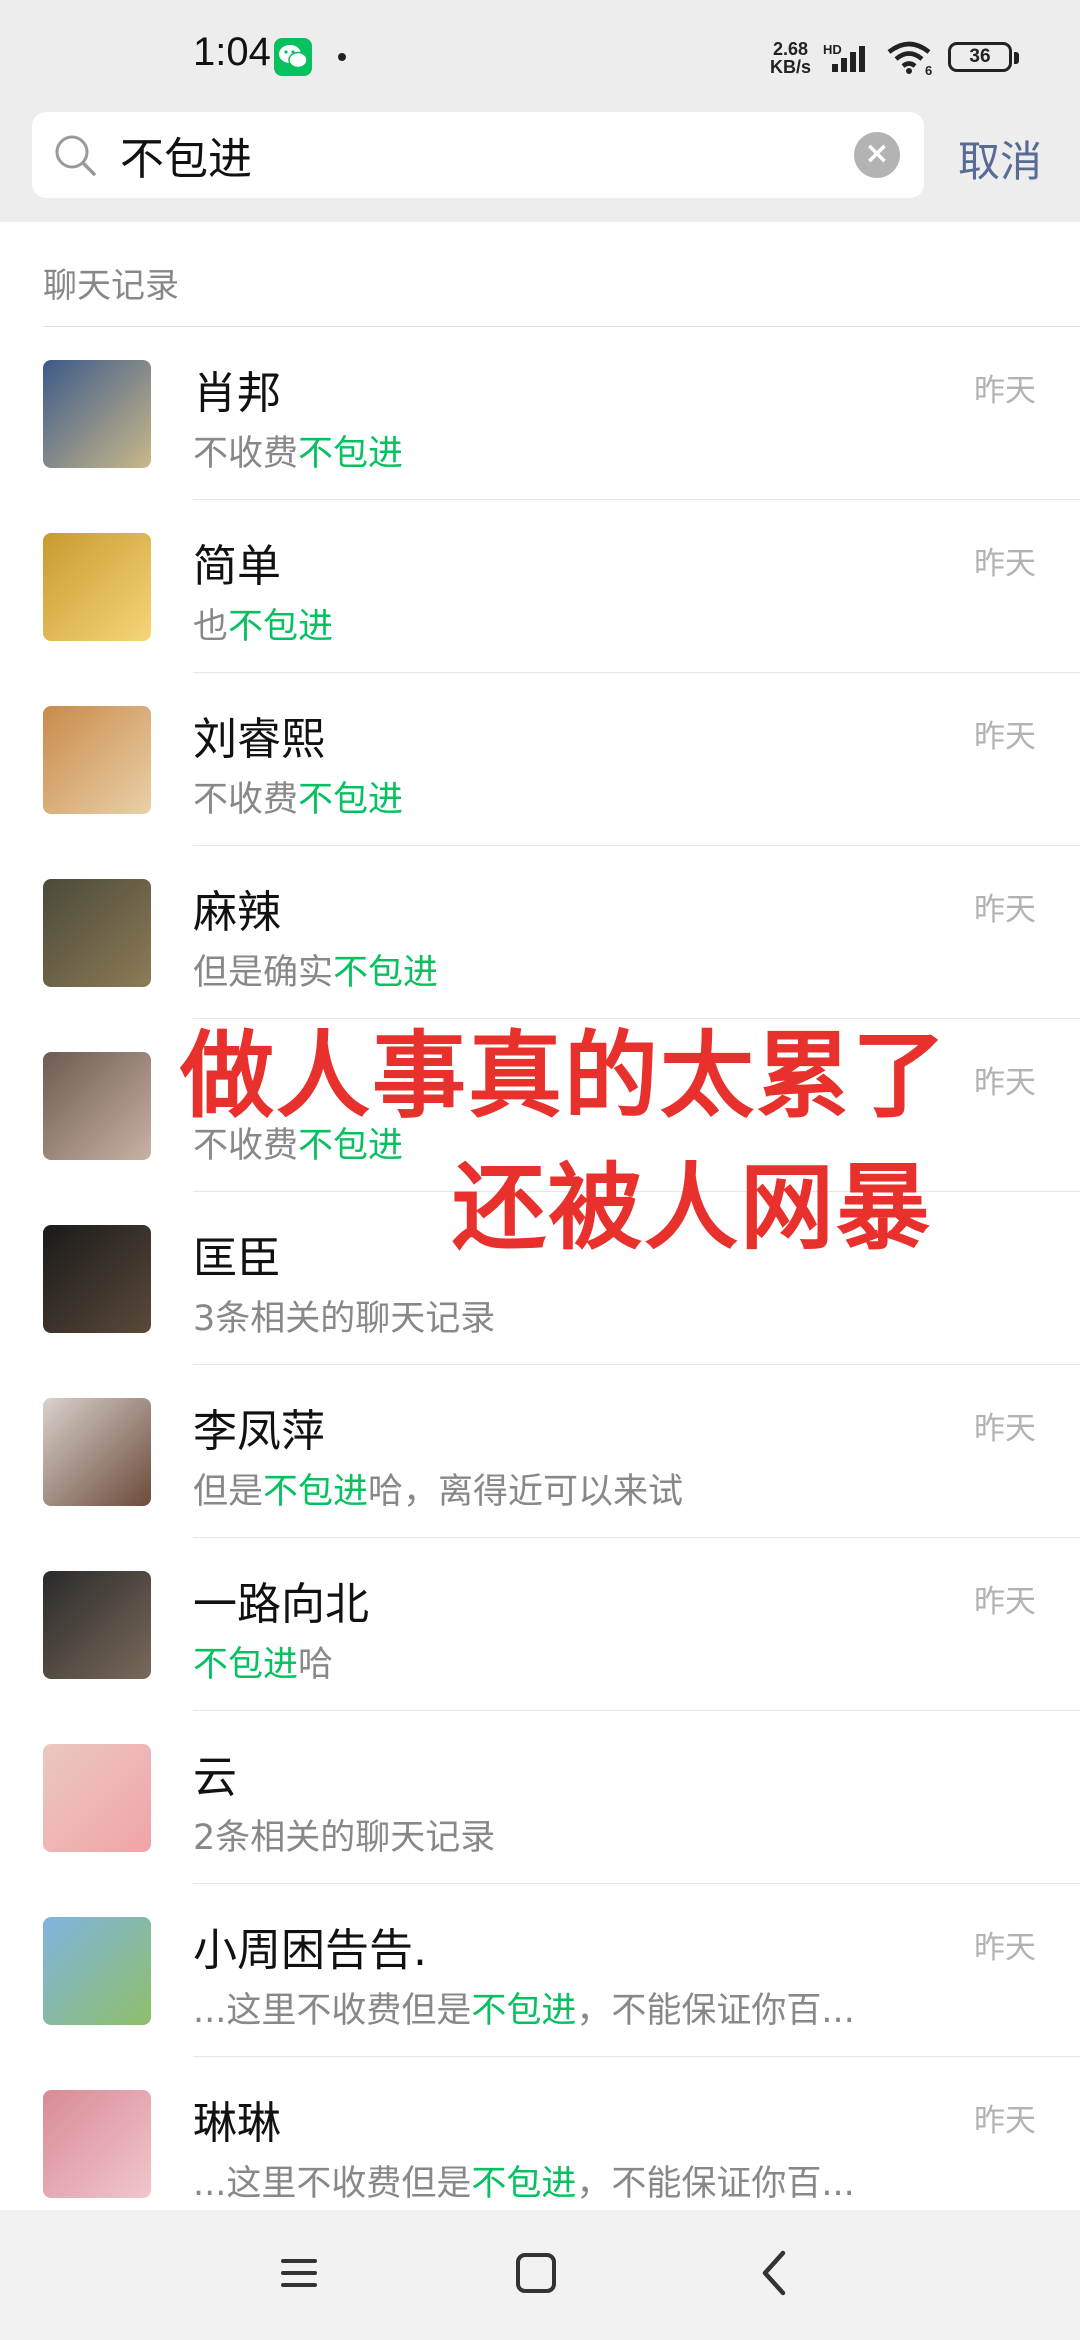 Image resolution: width=1080 pixels, height=2340 pixels. I want to click on message-snippet: 3条相关的聊天记录, so click(344, 1315).